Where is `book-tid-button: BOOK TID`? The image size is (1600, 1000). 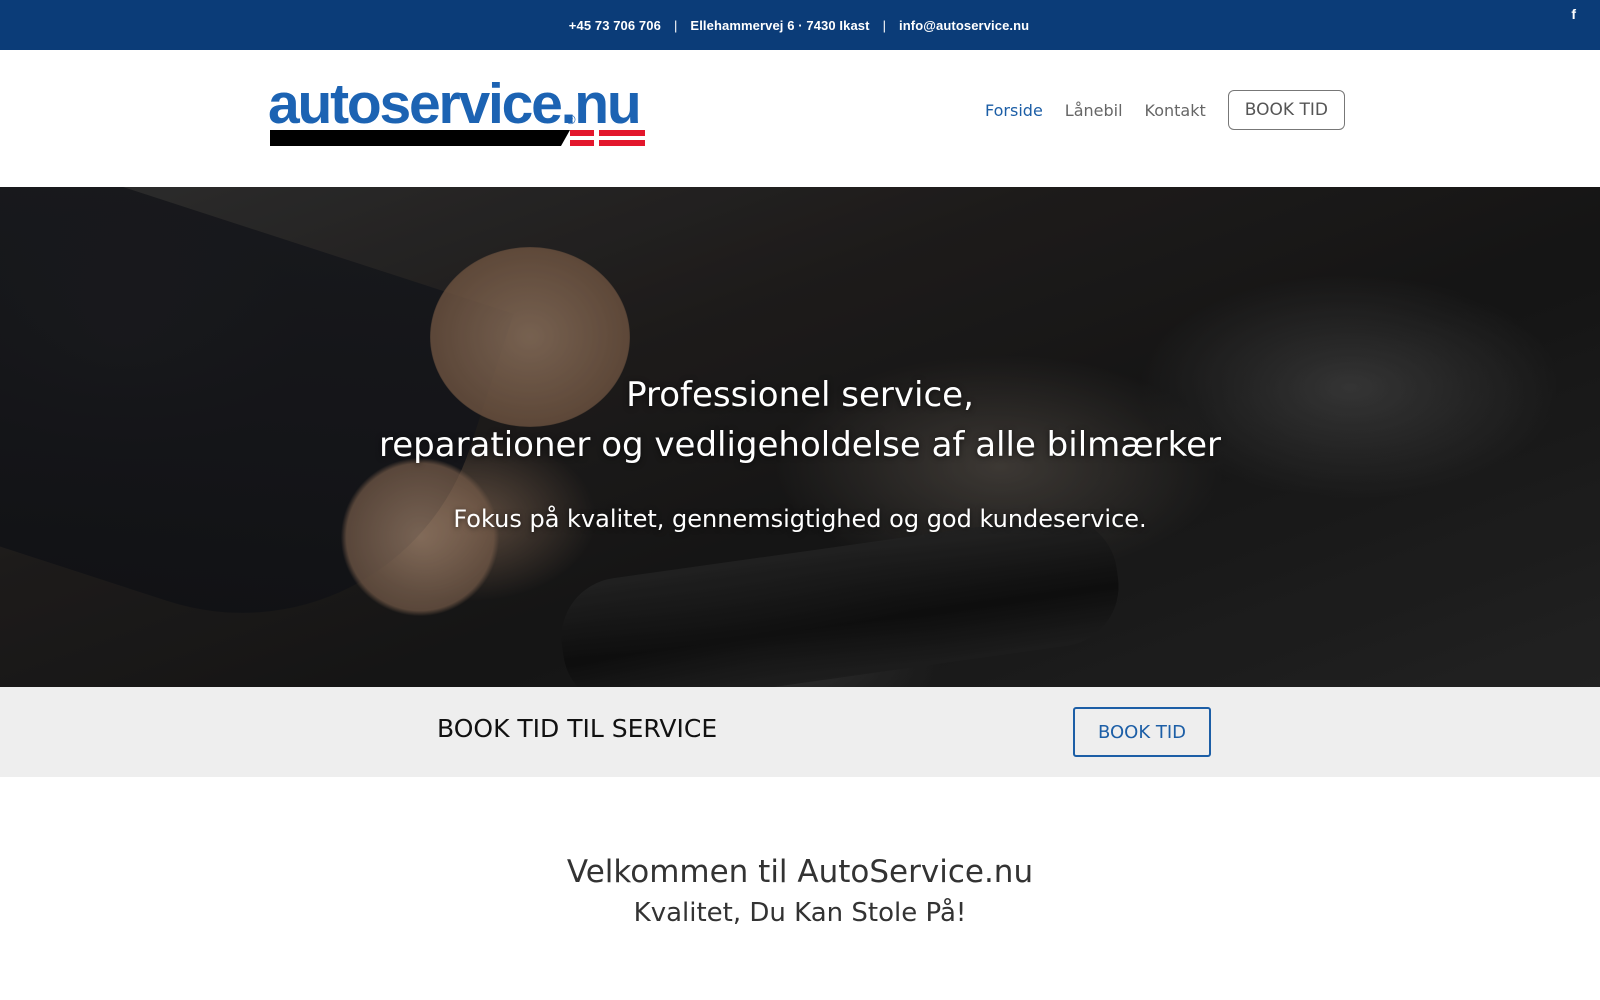
book-tid-button: BOOK TID is located at coordinates (1142, 732).